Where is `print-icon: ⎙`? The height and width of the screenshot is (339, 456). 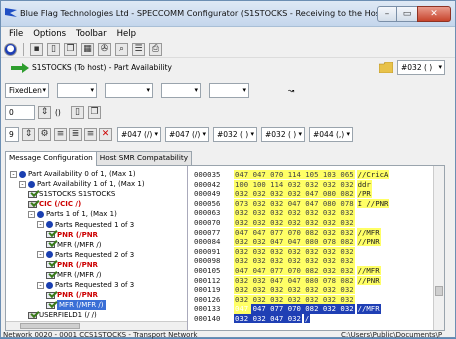
print-icon: ⎙ is located at coordinates (155, 49).